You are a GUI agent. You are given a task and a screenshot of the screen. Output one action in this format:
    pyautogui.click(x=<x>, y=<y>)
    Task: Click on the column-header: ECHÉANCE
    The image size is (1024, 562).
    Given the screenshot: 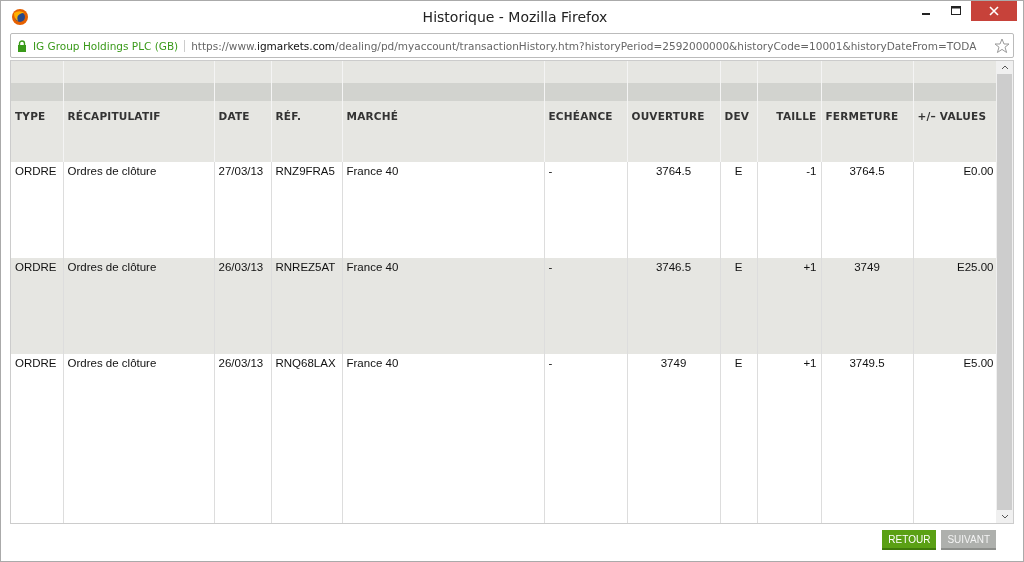 What is the action you would take?
    pyautogui.click(x=585, y=111)
    